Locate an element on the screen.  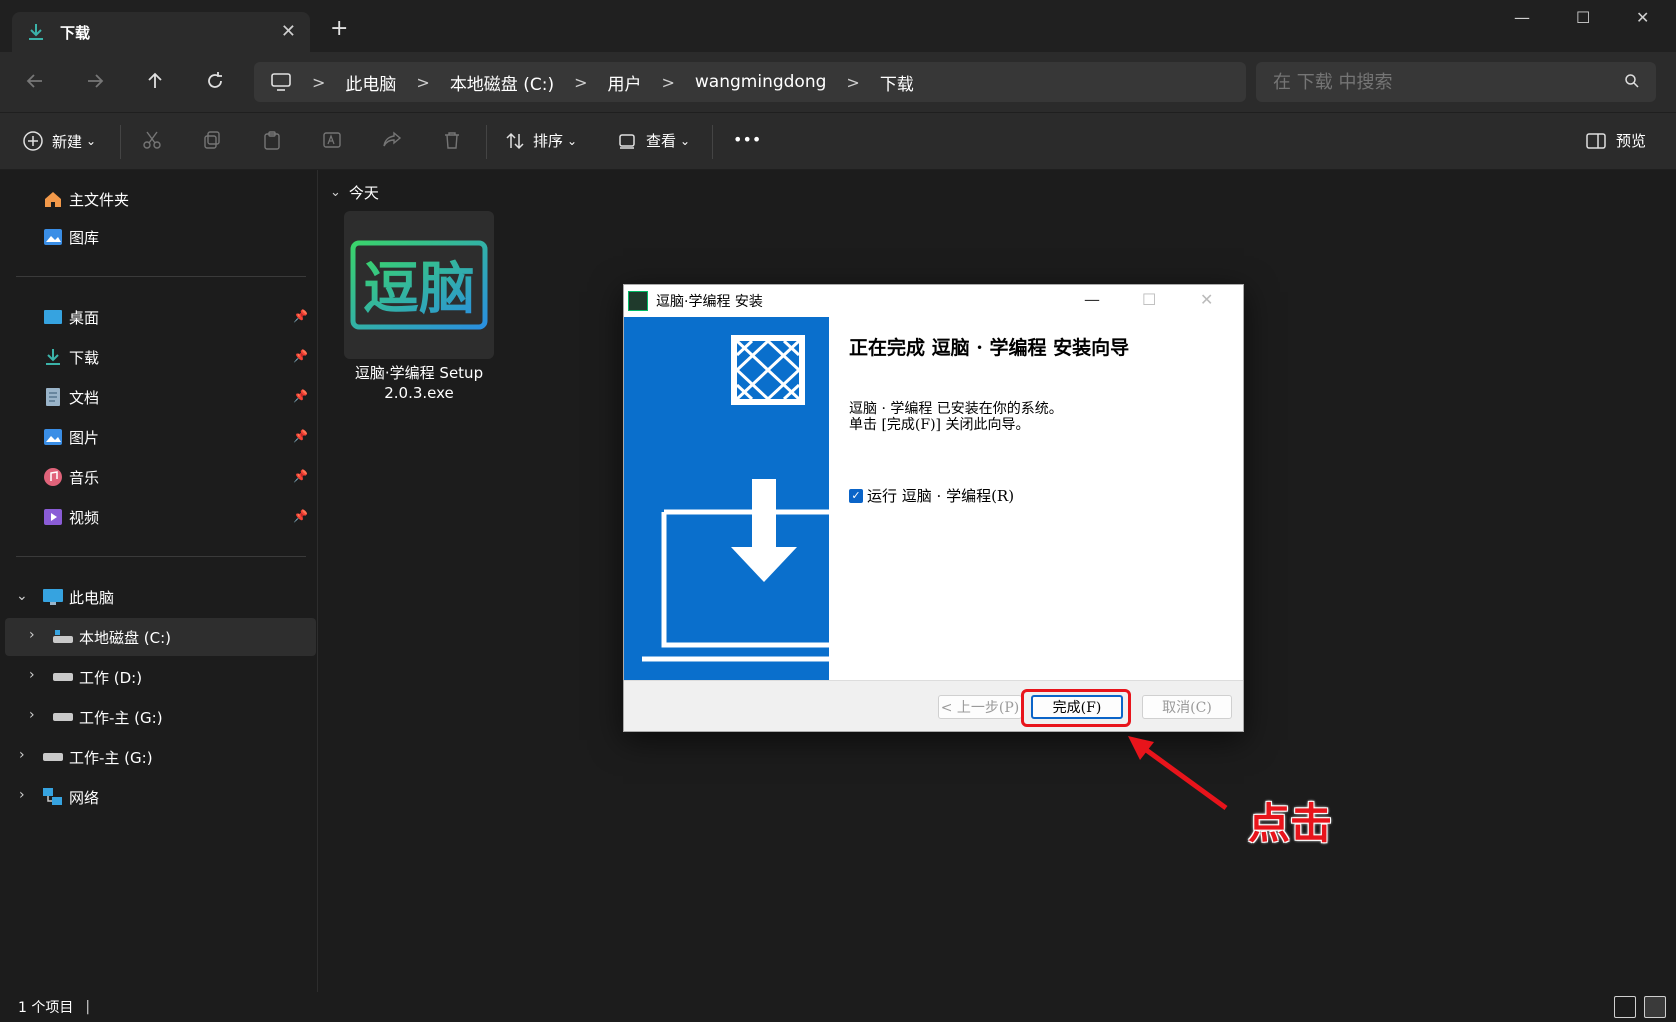
maximize-button: ☐ is located at coordinates (1583, 17).